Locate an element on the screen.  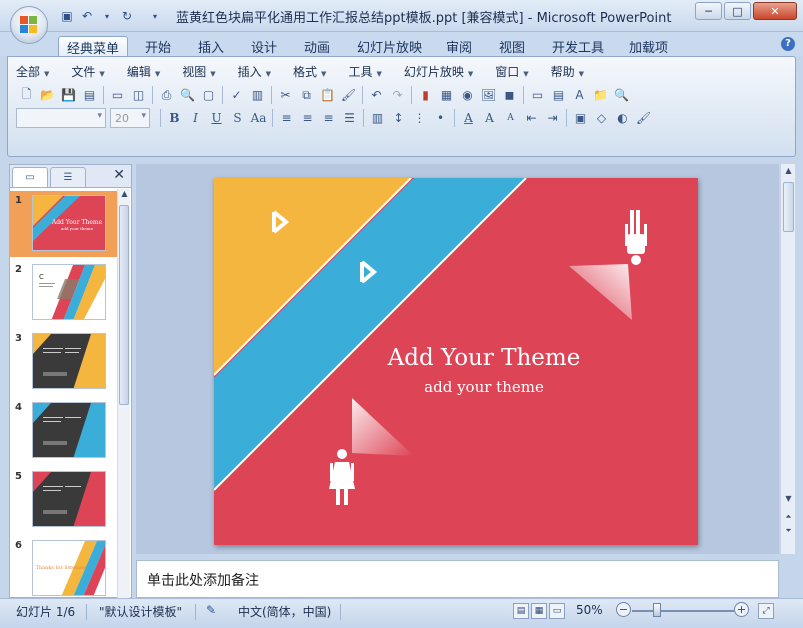
new-slide-icon: ▭ is located at coordinates (537, 95).